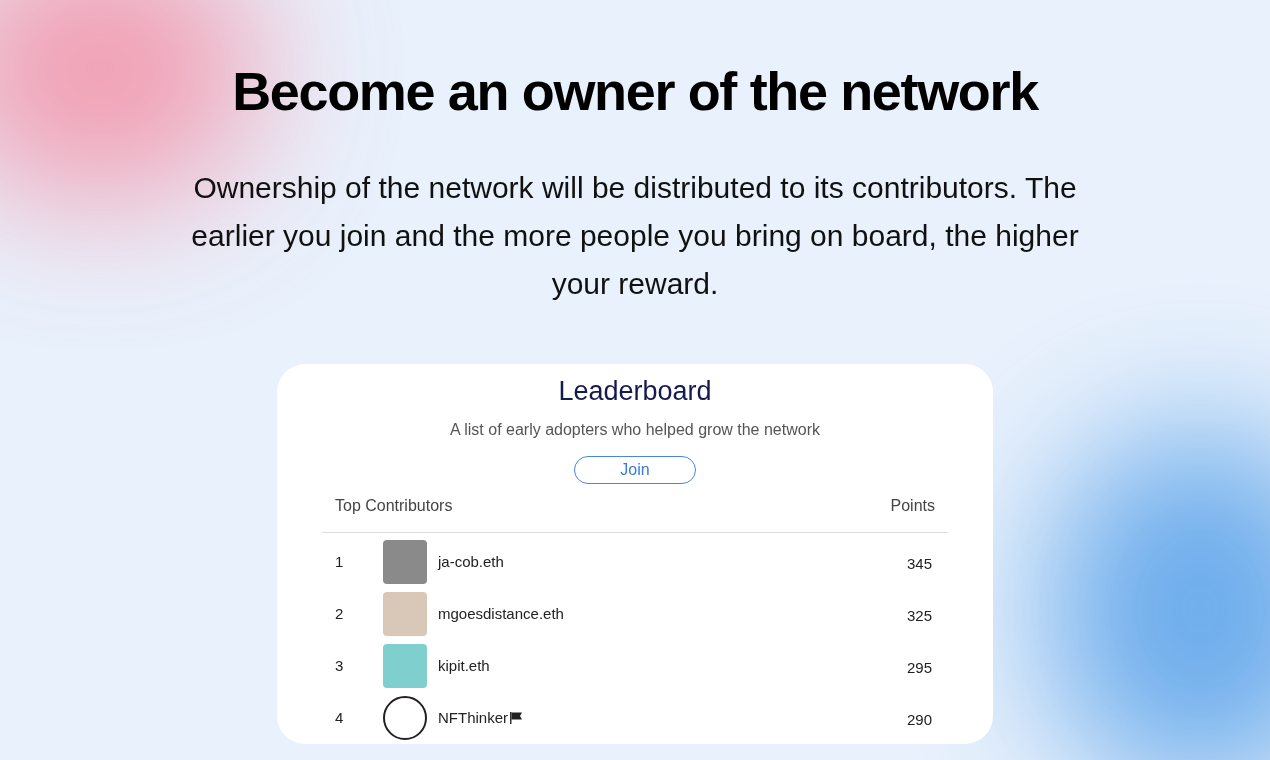  Describe the element at coordinates (635, 91) in the screenshot. I see `page-title: Become an owner of the network` at that location.